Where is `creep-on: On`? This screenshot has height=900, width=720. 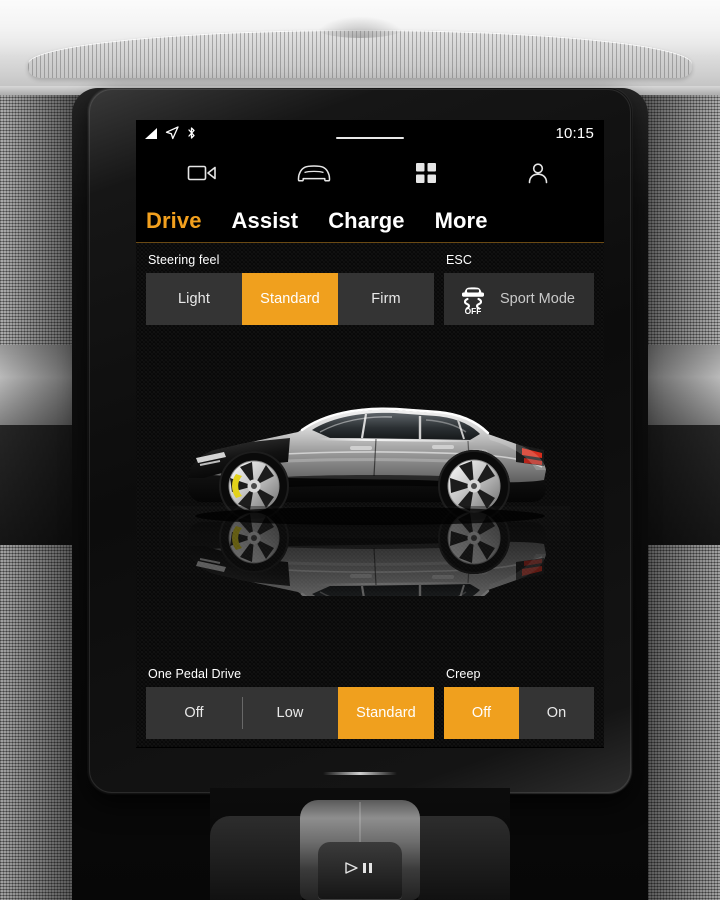 creep-on: On is located at coordinates (556, 713).